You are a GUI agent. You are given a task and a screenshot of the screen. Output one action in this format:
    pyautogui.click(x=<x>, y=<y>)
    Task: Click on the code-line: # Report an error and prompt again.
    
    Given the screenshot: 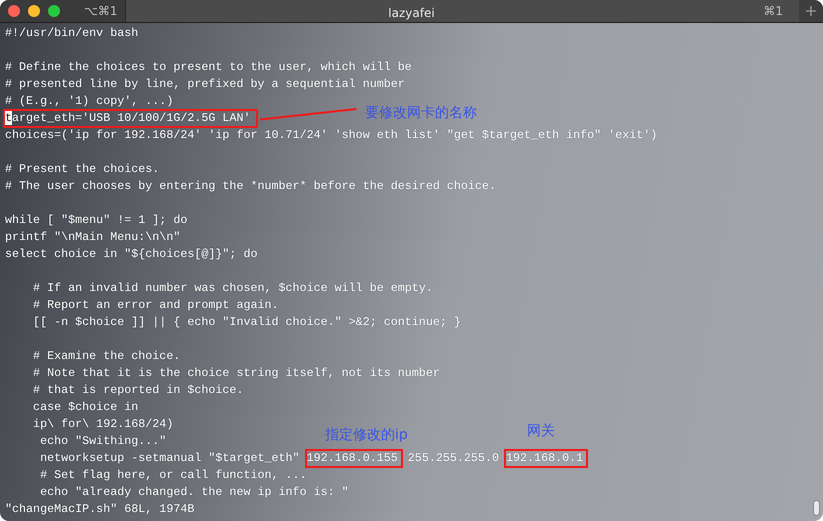 What is the action you would take?
    pyautogui.click(x=155, y=305)
    